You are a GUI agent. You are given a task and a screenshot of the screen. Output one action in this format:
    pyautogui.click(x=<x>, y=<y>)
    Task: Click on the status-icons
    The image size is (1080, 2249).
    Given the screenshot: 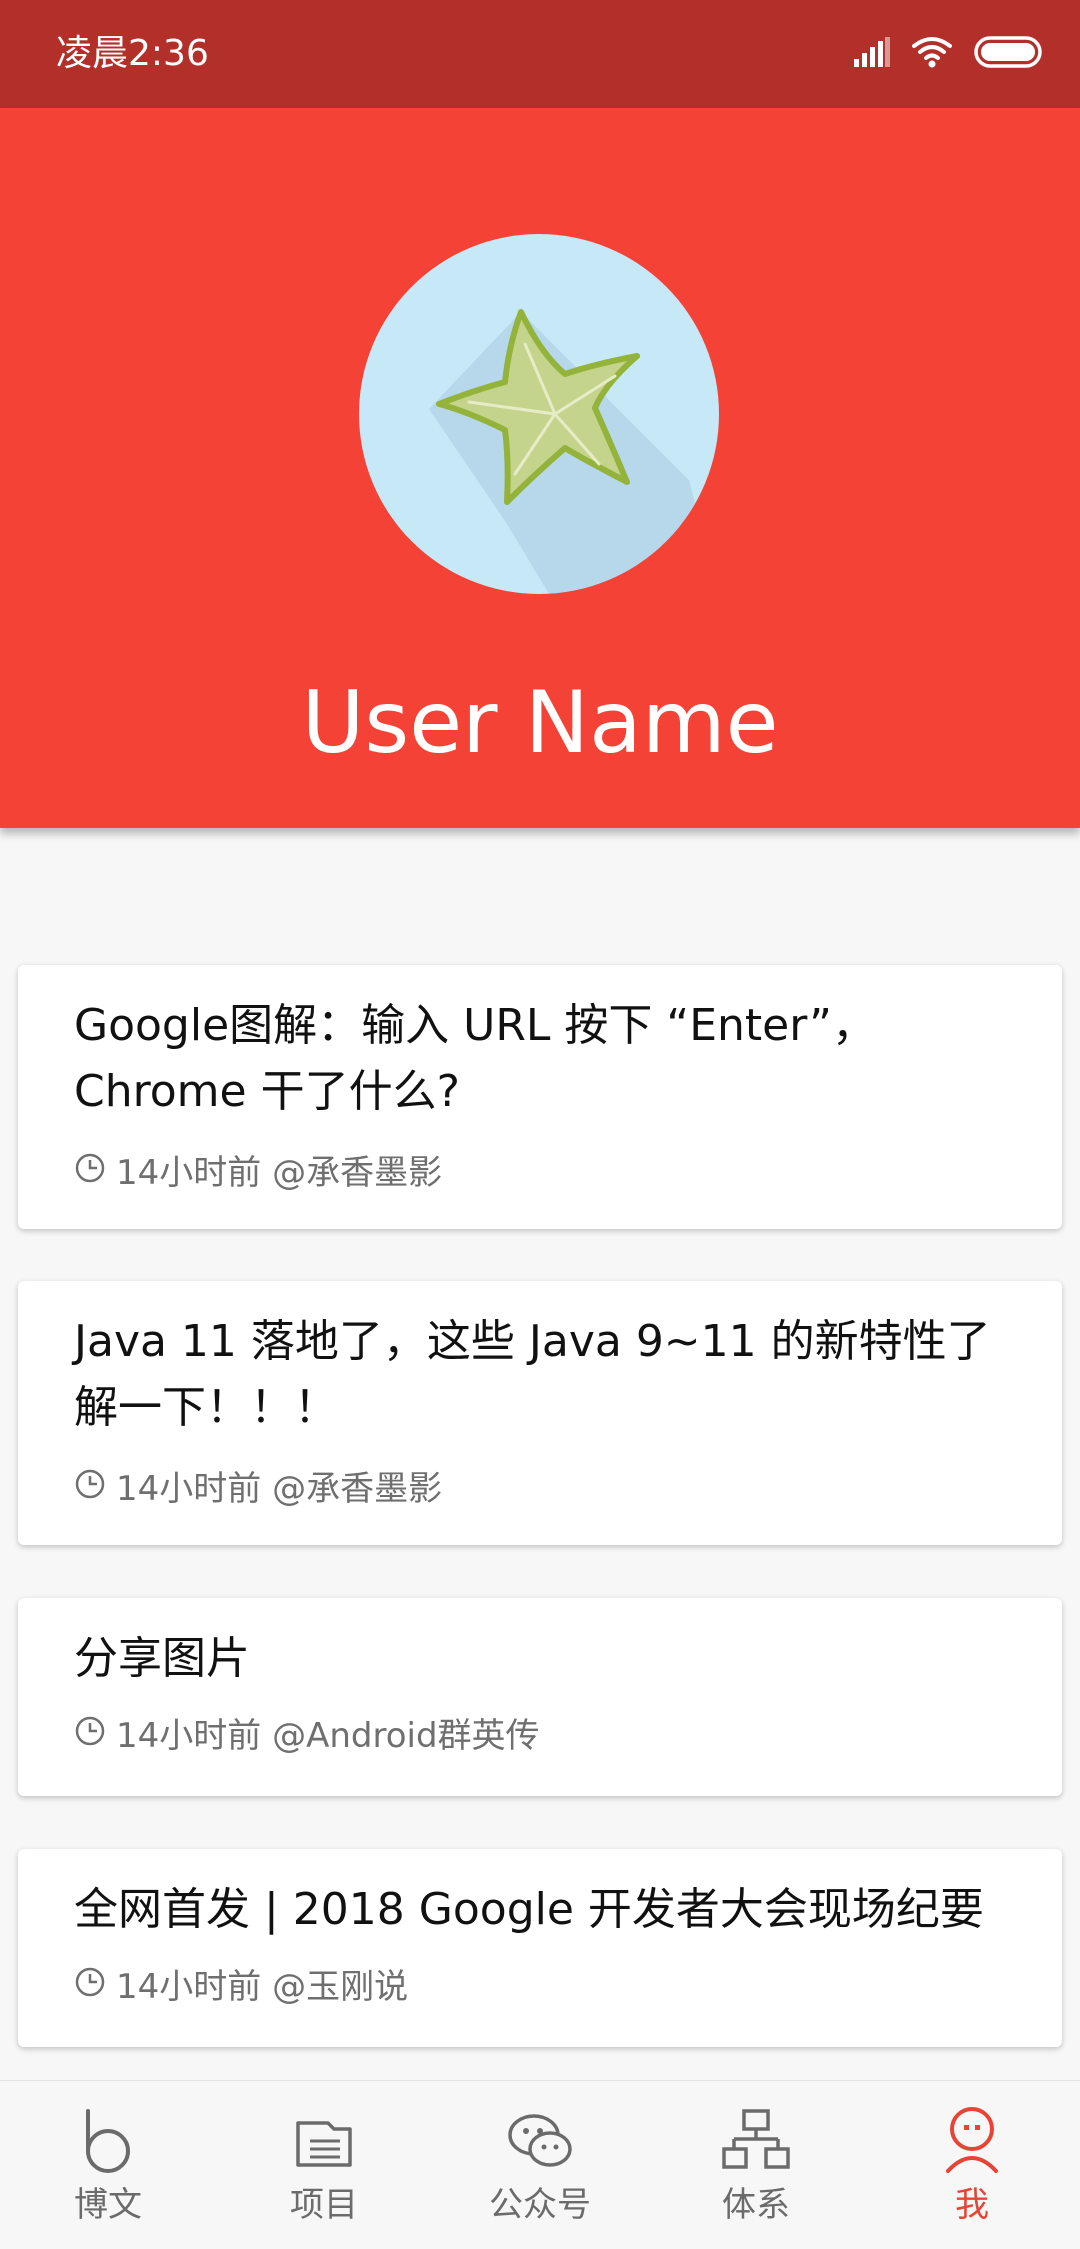 What is the action you would take?
    pyautogui.click(x=948, y=54)
    